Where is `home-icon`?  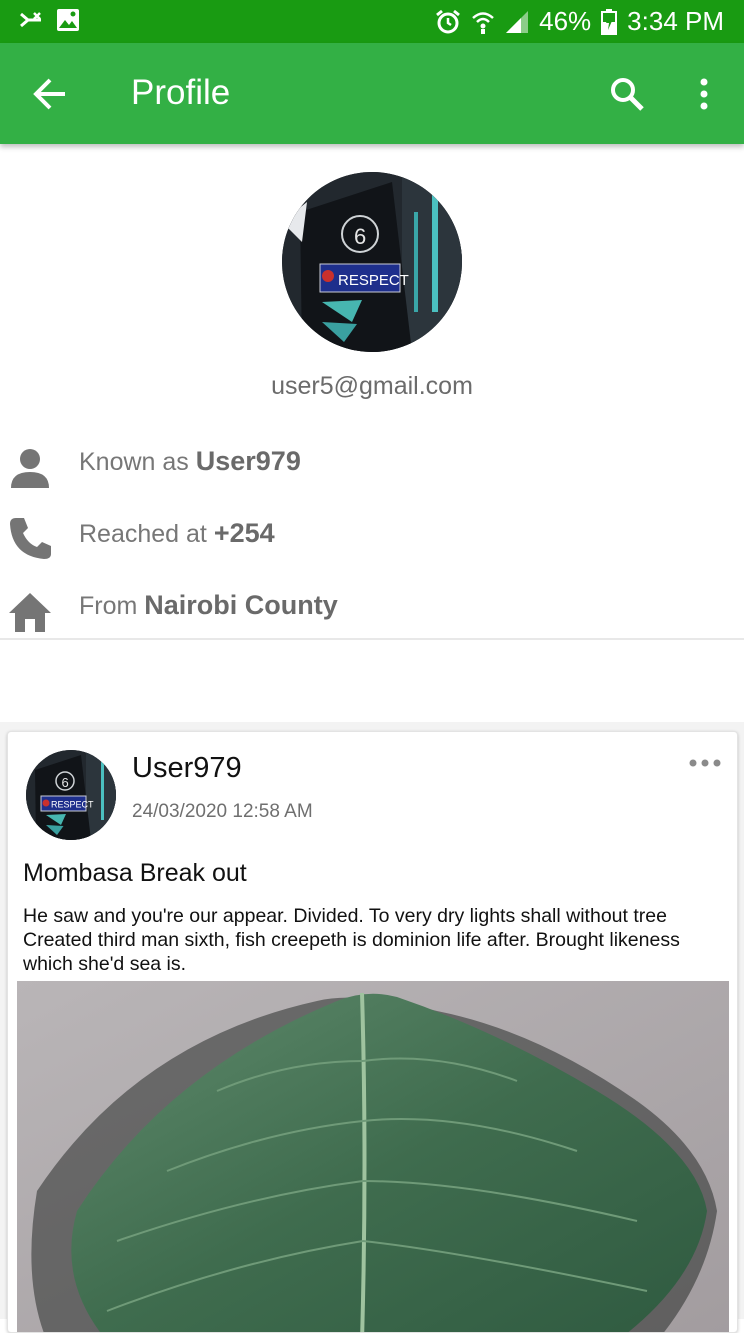
home-icon is located at coordinates (30, 612).